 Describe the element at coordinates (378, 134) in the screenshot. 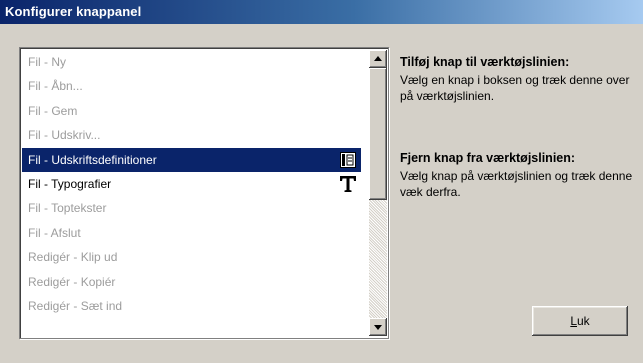

I see `scrollbar-thumb` at that location.